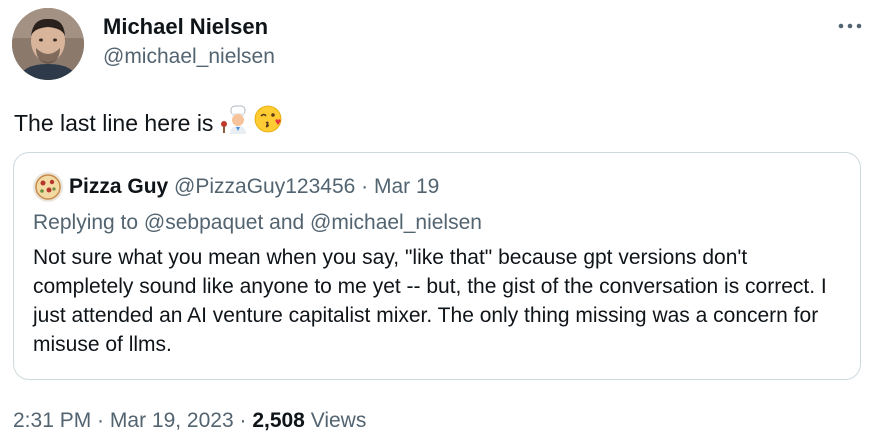 The image size is (877, 443). What do you see at coordinates (278, 420) in the screenshot?
I see `views-count: 2,508` at bounding box center [278, 420].